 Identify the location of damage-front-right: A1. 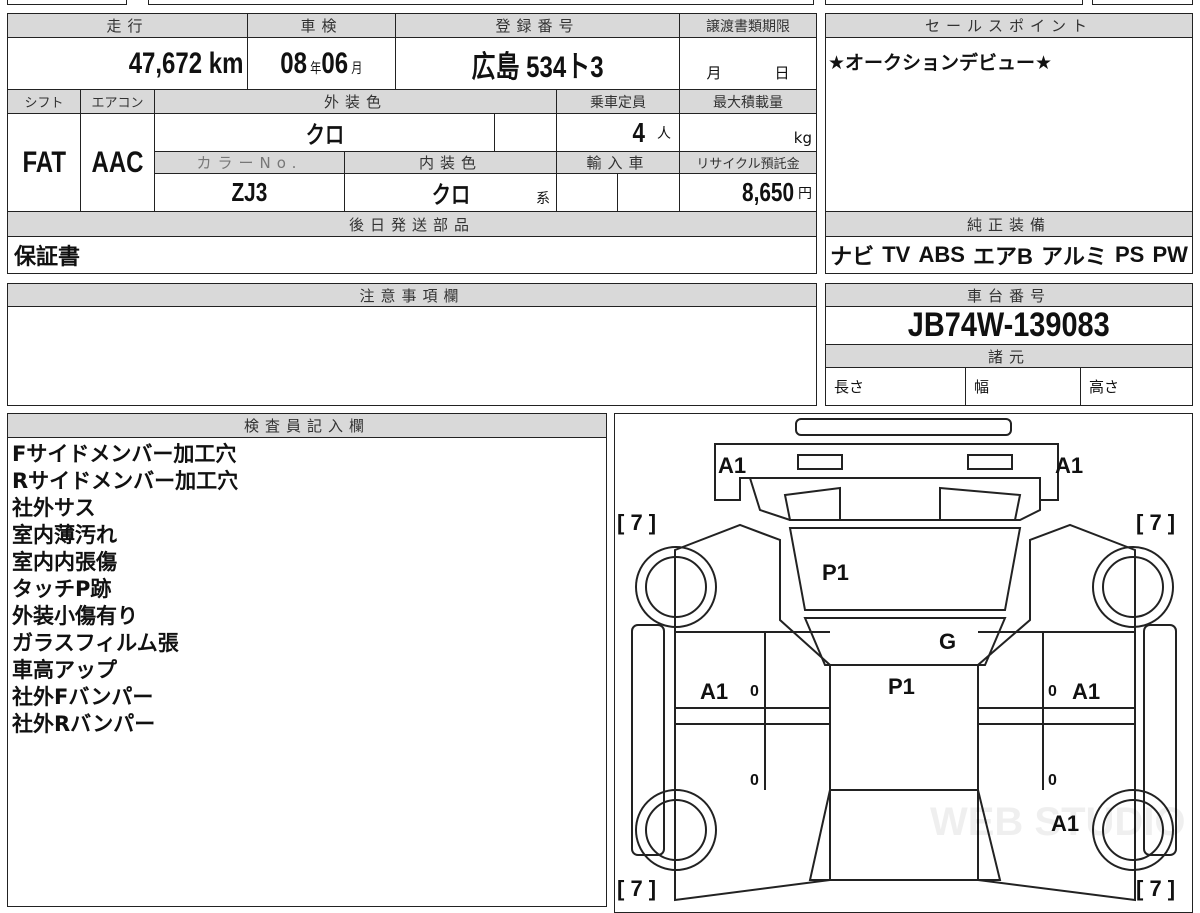
(1069, 465).